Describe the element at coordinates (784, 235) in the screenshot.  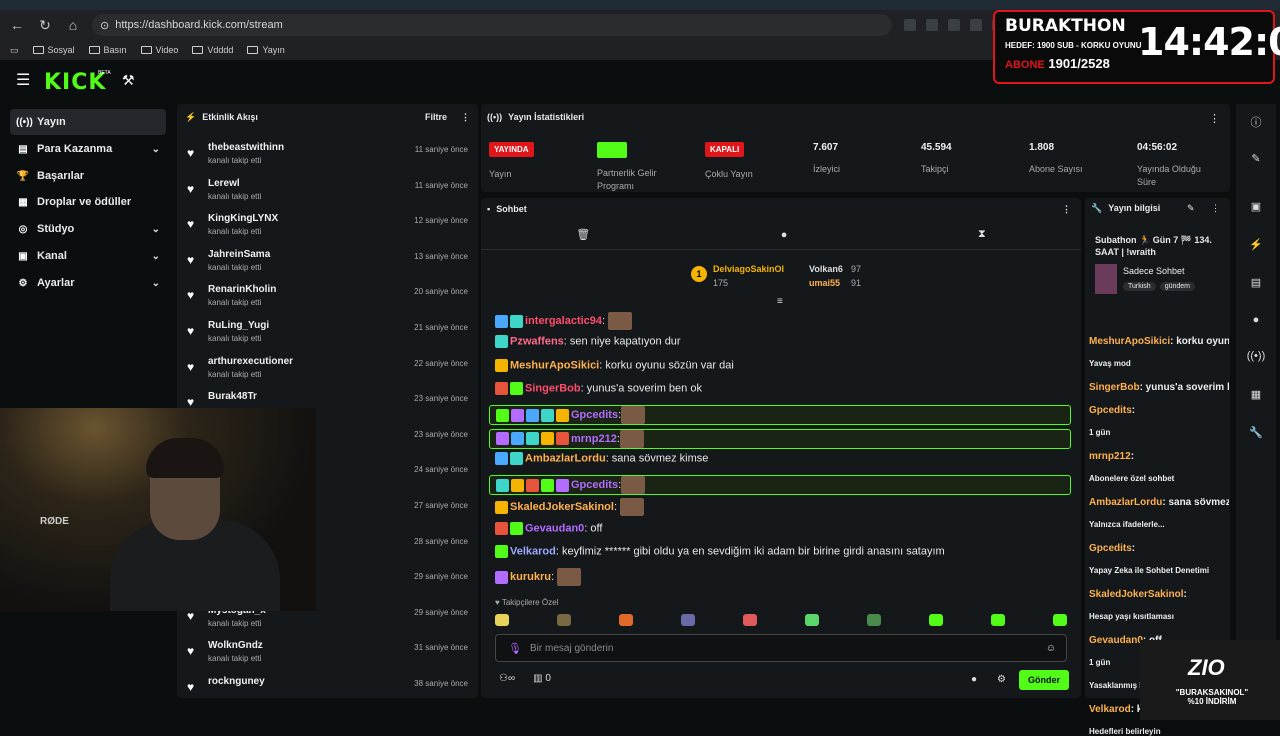
I see `speech-bubble-icon: ●` at that location.